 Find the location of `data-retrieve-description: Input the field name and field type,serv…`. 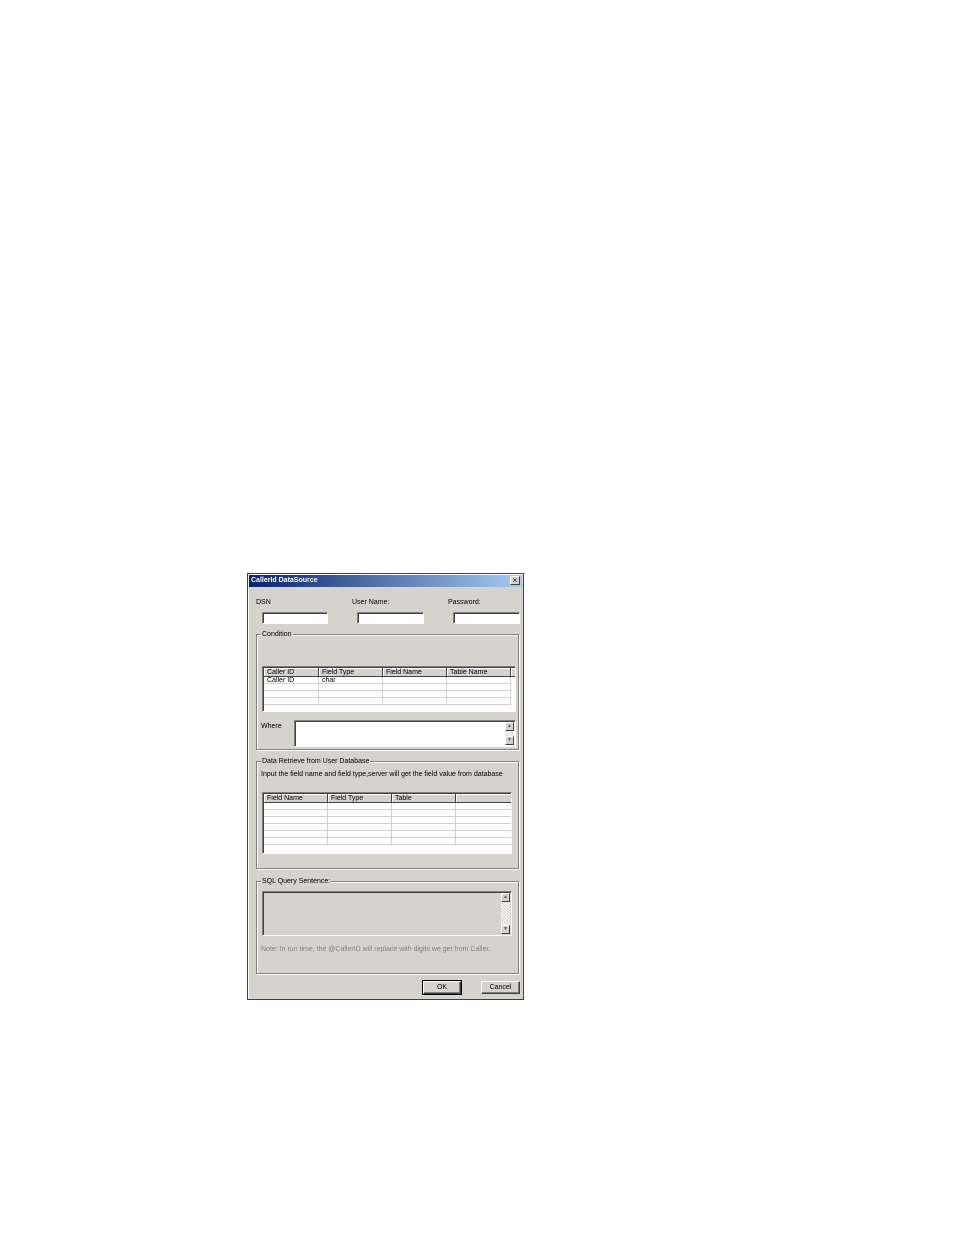

data-retrieve-description: Input the field name and field type,serv… is located at coordinates (382, 774).